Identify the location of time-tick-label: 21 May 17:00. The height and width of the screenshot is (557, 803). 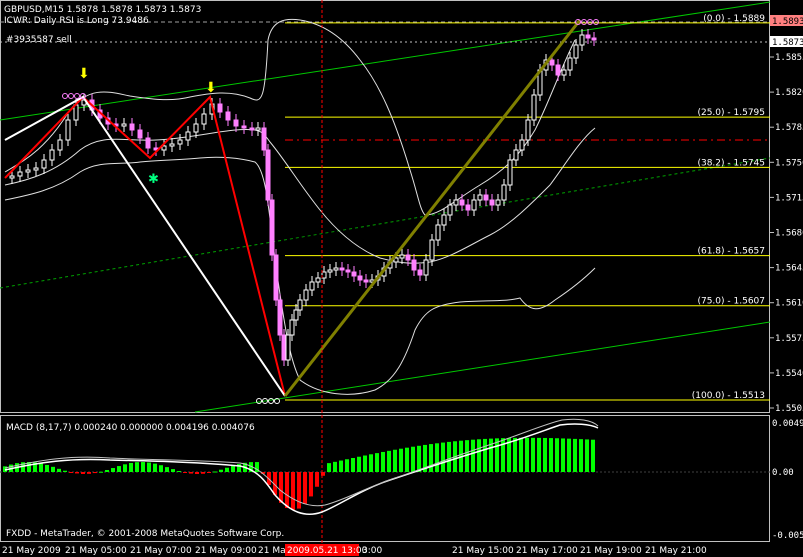
(547, 551).